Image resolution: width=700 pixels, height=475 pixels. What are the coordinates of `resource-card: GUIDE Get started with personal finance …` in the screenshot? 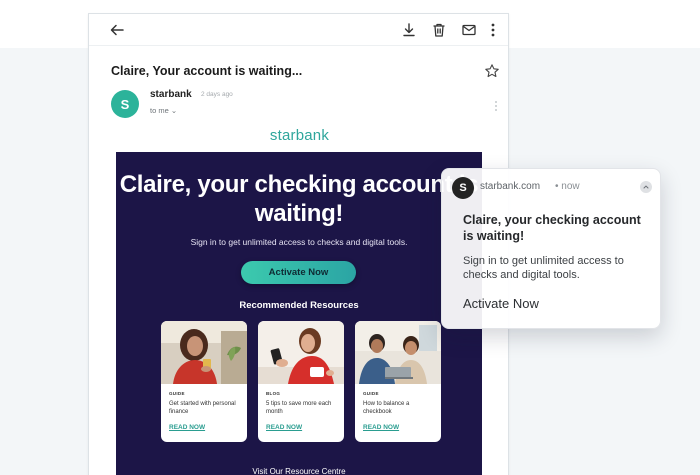 It's located at (204, 381).